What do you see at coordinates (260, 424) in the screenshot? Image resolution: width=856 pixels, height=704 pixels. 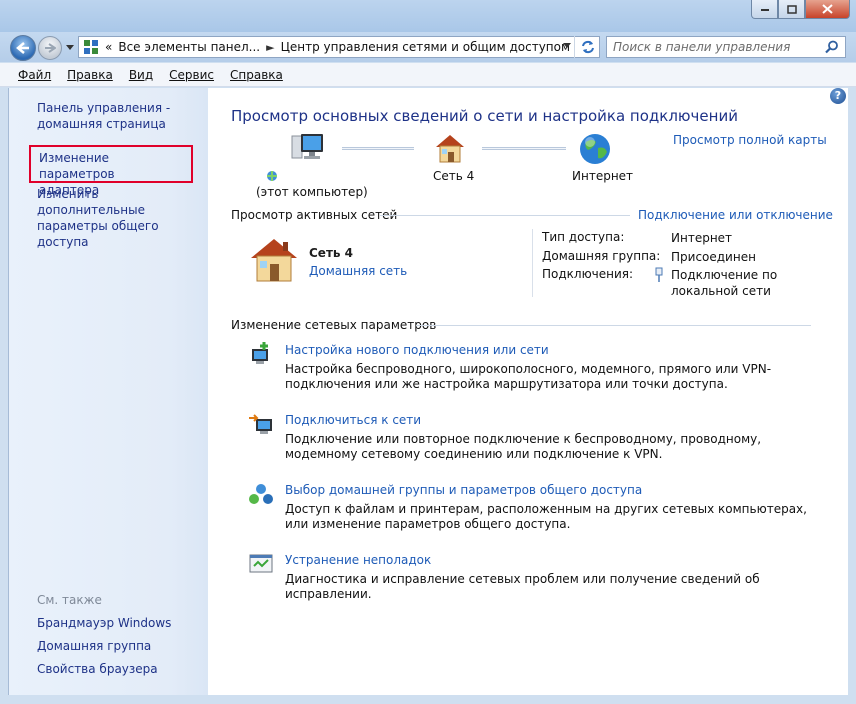 I see `connect-to-network-icon` at bounding box center [260, 424].